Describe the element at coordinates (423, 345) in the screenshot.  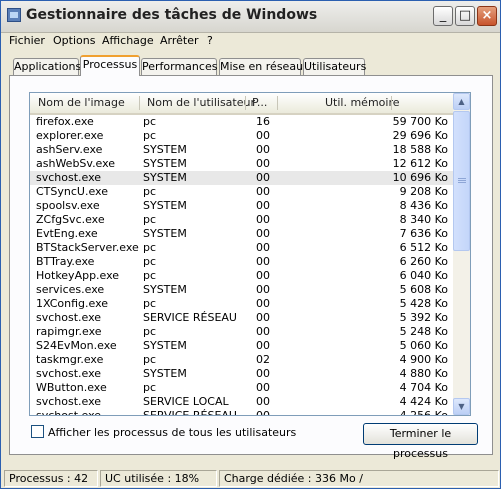
I see `process-memory: 5 060 Ko` at that location.